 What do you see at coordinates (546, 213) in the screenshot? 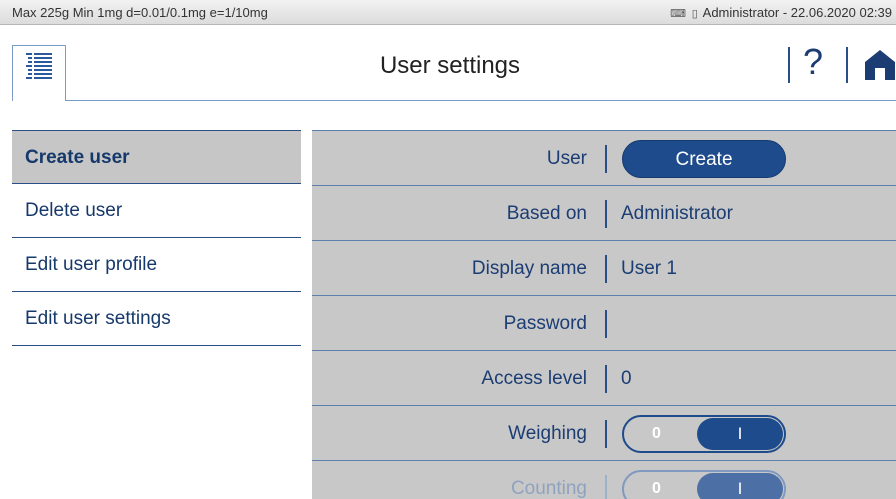
I see `row-label: Based on` at bounding box center [546, 213].